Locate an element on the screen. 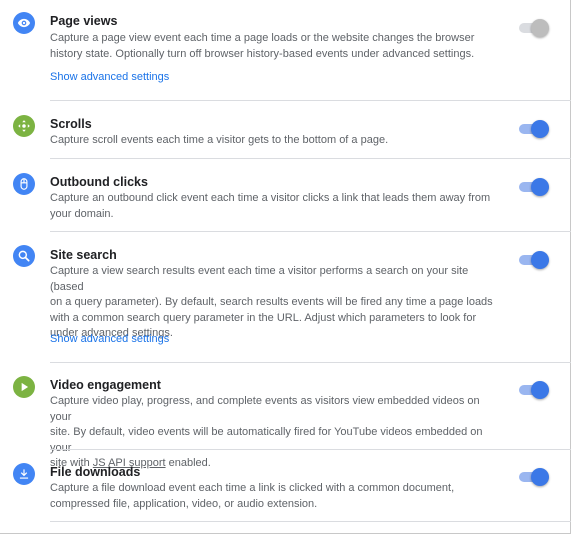  search-icon is located at coordinates (24, 256).